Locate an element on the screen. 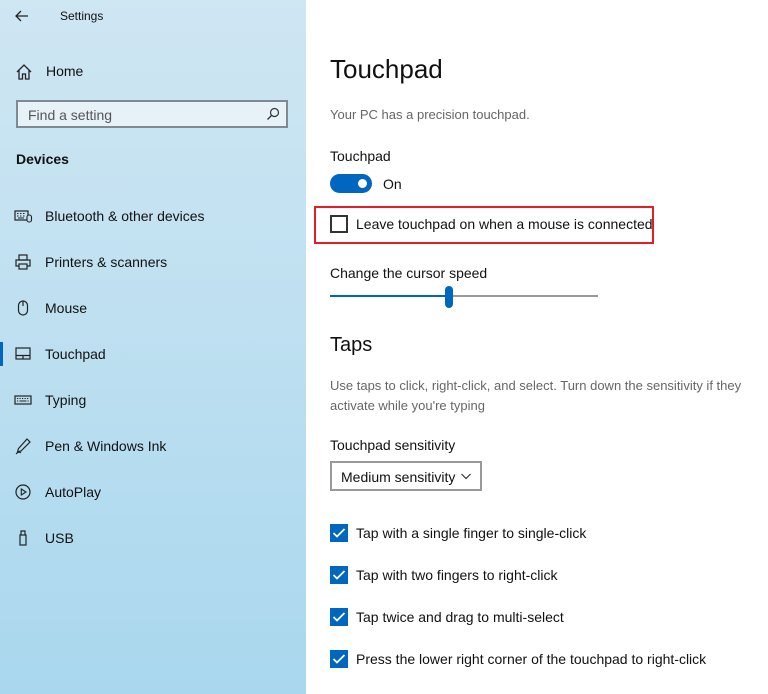 The image size is (768, 694). nav-home-label: Home is located at coordinates (65, 71).